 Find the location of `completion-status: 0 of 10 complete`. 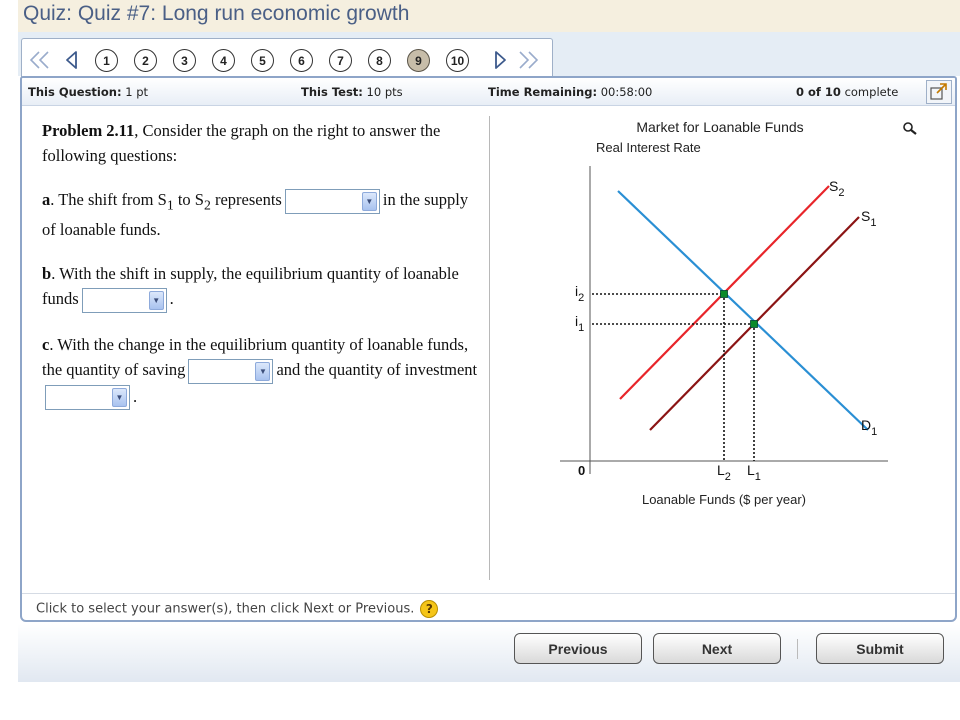

completion-status: 0 of 10 complete is located at coordinates (847, 92).